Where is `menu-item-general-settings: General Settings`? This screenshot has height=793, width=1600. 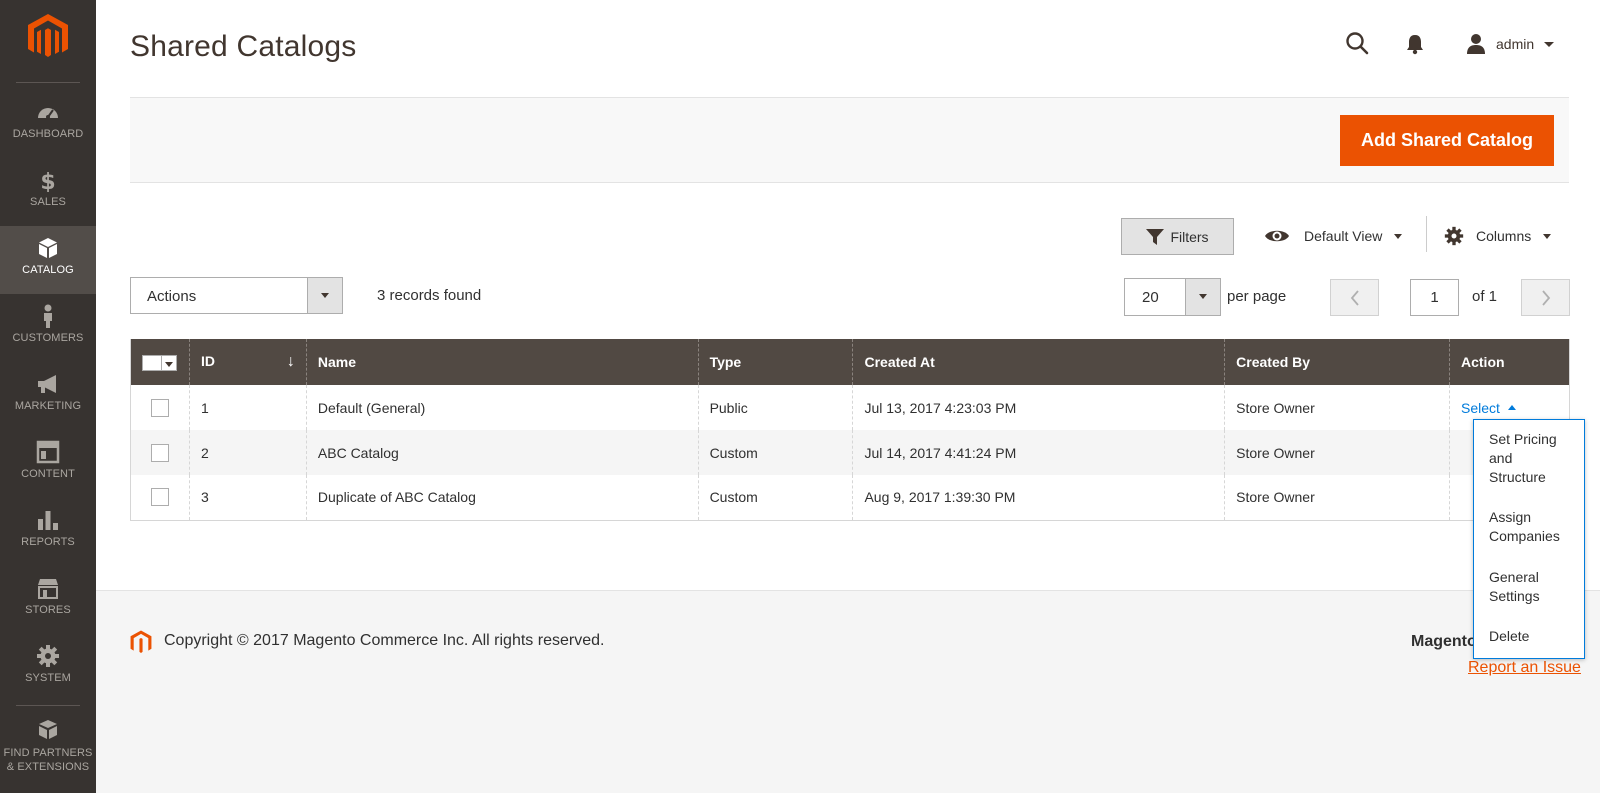 menu-item-general-settings: General Settings is located at coordinates (1534, 587).